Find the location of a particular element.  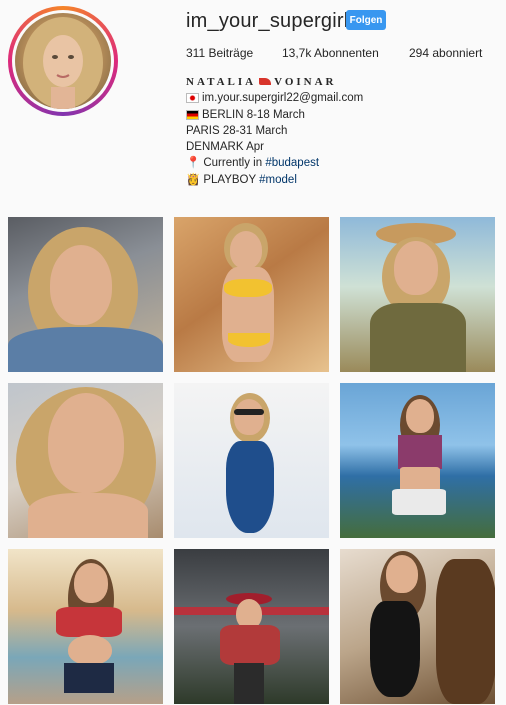

high-heel-icon is located at coordinates (265, 82).